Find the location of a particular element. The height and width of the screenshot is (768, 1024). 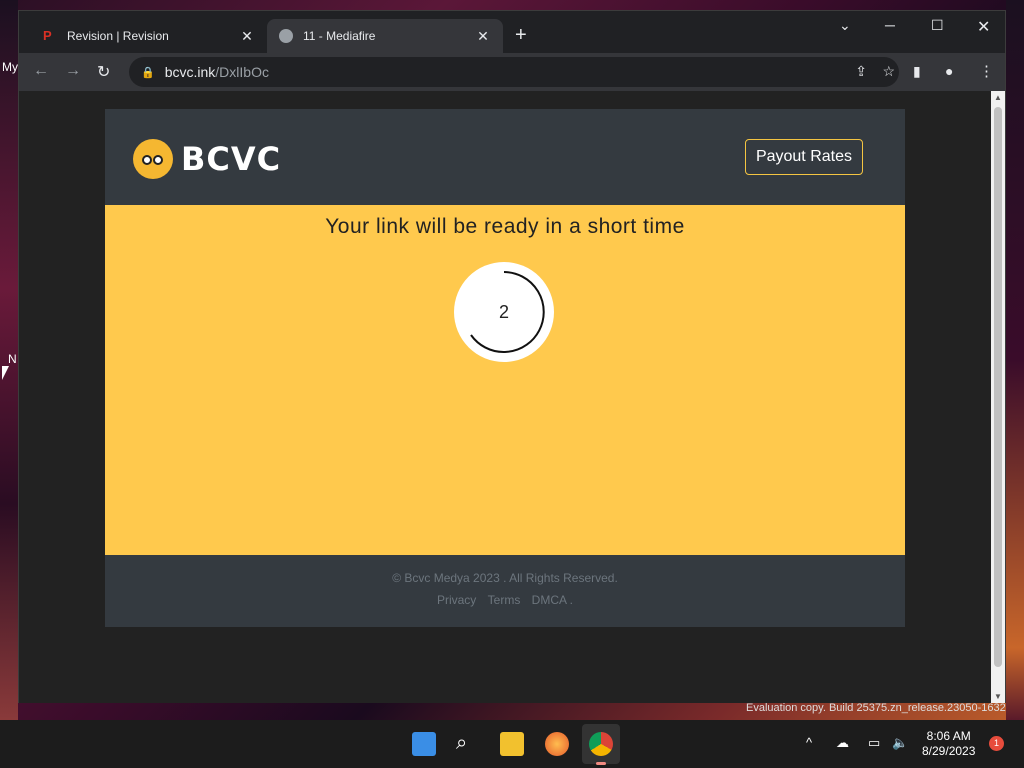

desktop-label: My is located at coordinates (10, 67).